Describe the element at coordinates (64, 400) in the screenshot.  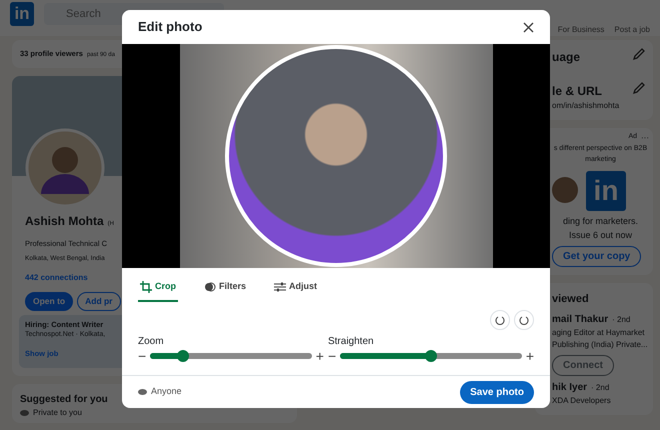
I see `suggested-title: Suggested for you` at that location.